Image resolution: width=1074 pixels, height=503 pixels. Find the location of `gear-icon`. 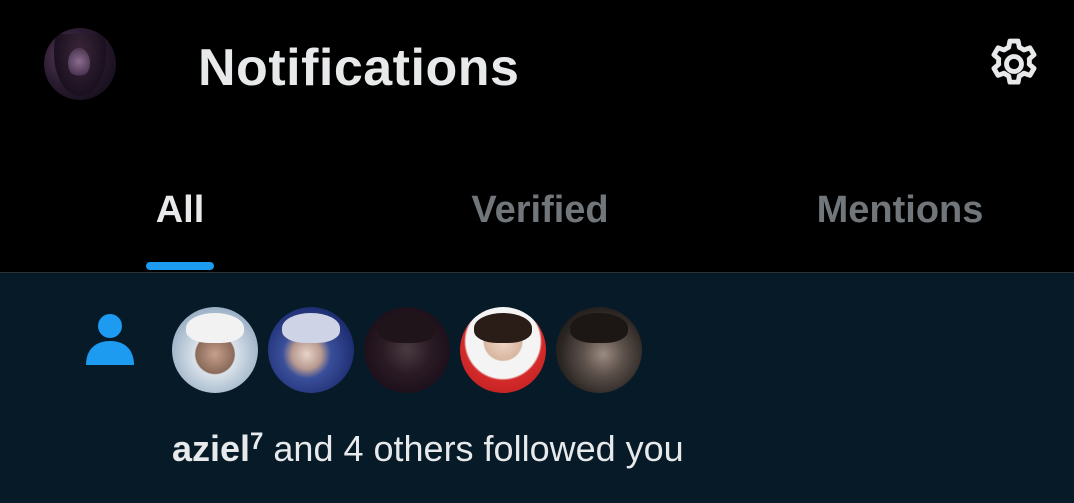

gear-icon is located at coordinates (1014, 61).